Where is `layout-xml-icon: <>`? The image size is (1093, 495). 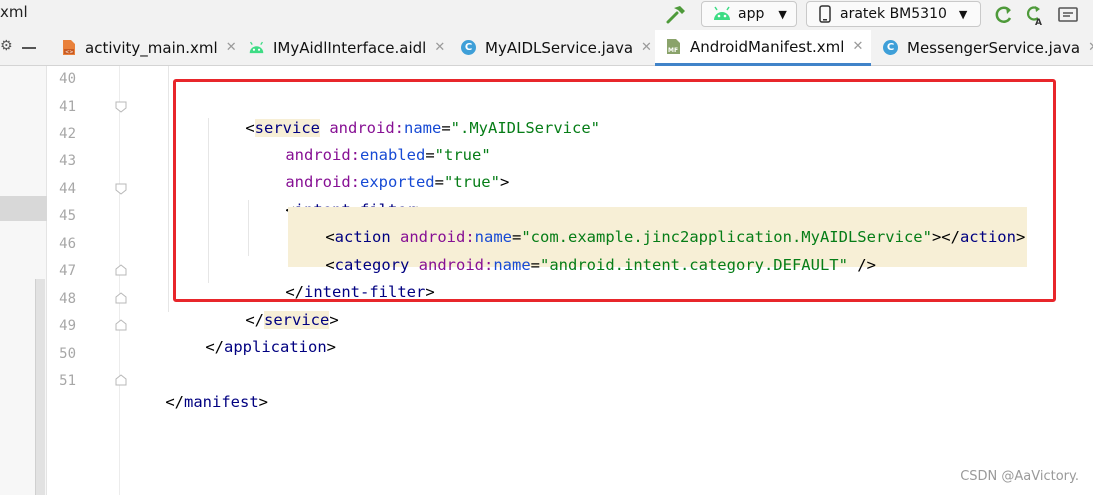 layout-xml-icon: <> is located at coordinates (68, 47).